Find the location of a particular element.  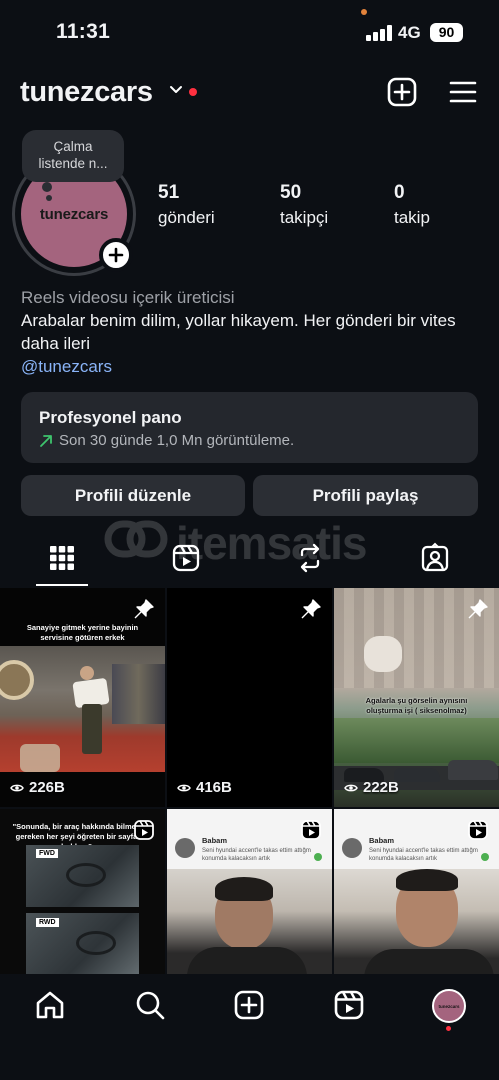

stat-followers: 50 takipçi is located at coordinates (304, 205).